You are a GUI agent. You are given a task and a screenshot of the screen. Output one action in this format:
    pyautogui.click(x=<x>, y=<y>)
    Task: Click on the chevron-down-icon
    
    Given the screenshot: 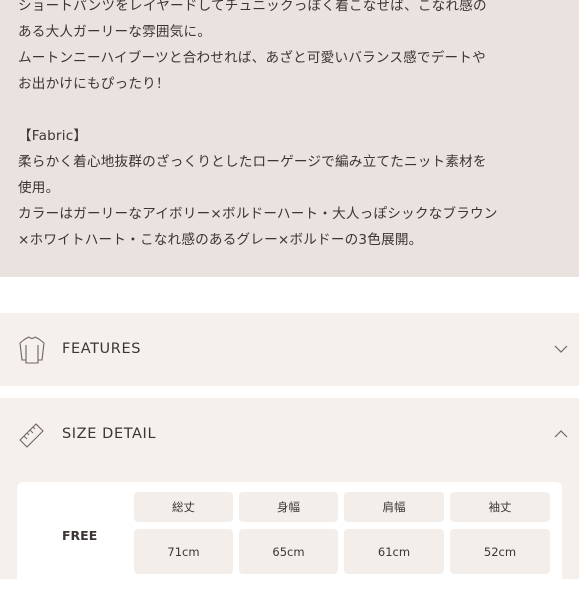 What is the action you would take?
    pyautogui.click(x=561, y=349)
    